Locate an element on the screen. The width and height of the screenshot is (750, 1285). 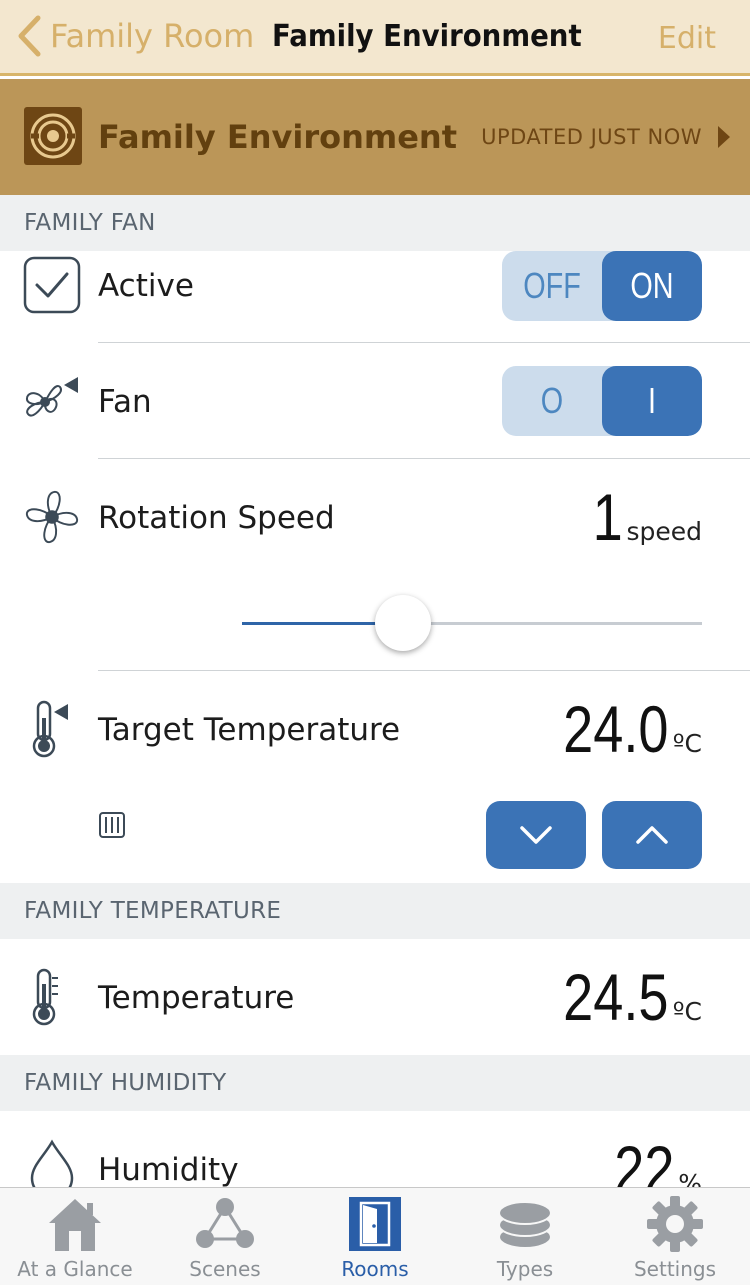
page-title: Family Environment is located at coordinates (427, 36).